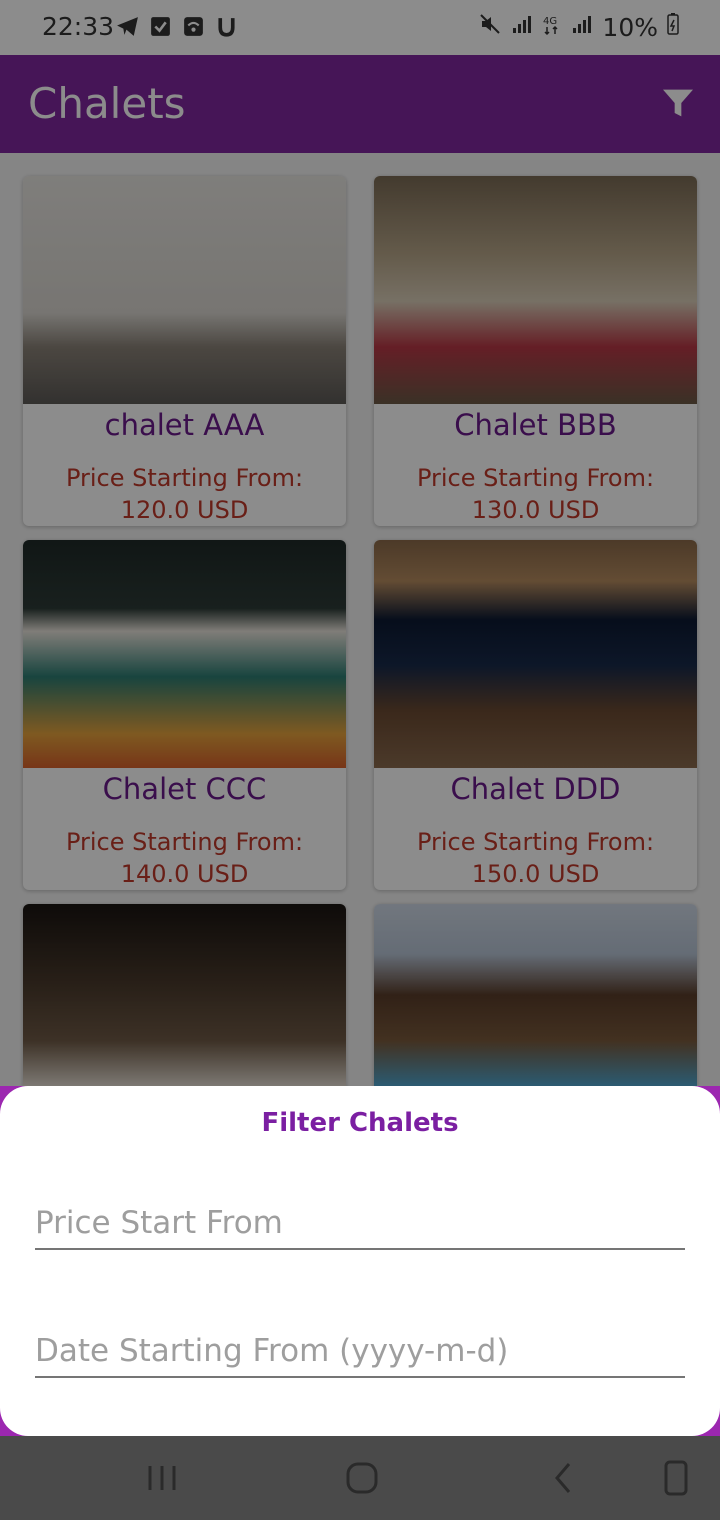  I want to click on keyboard-icon, so click(676, 1478).